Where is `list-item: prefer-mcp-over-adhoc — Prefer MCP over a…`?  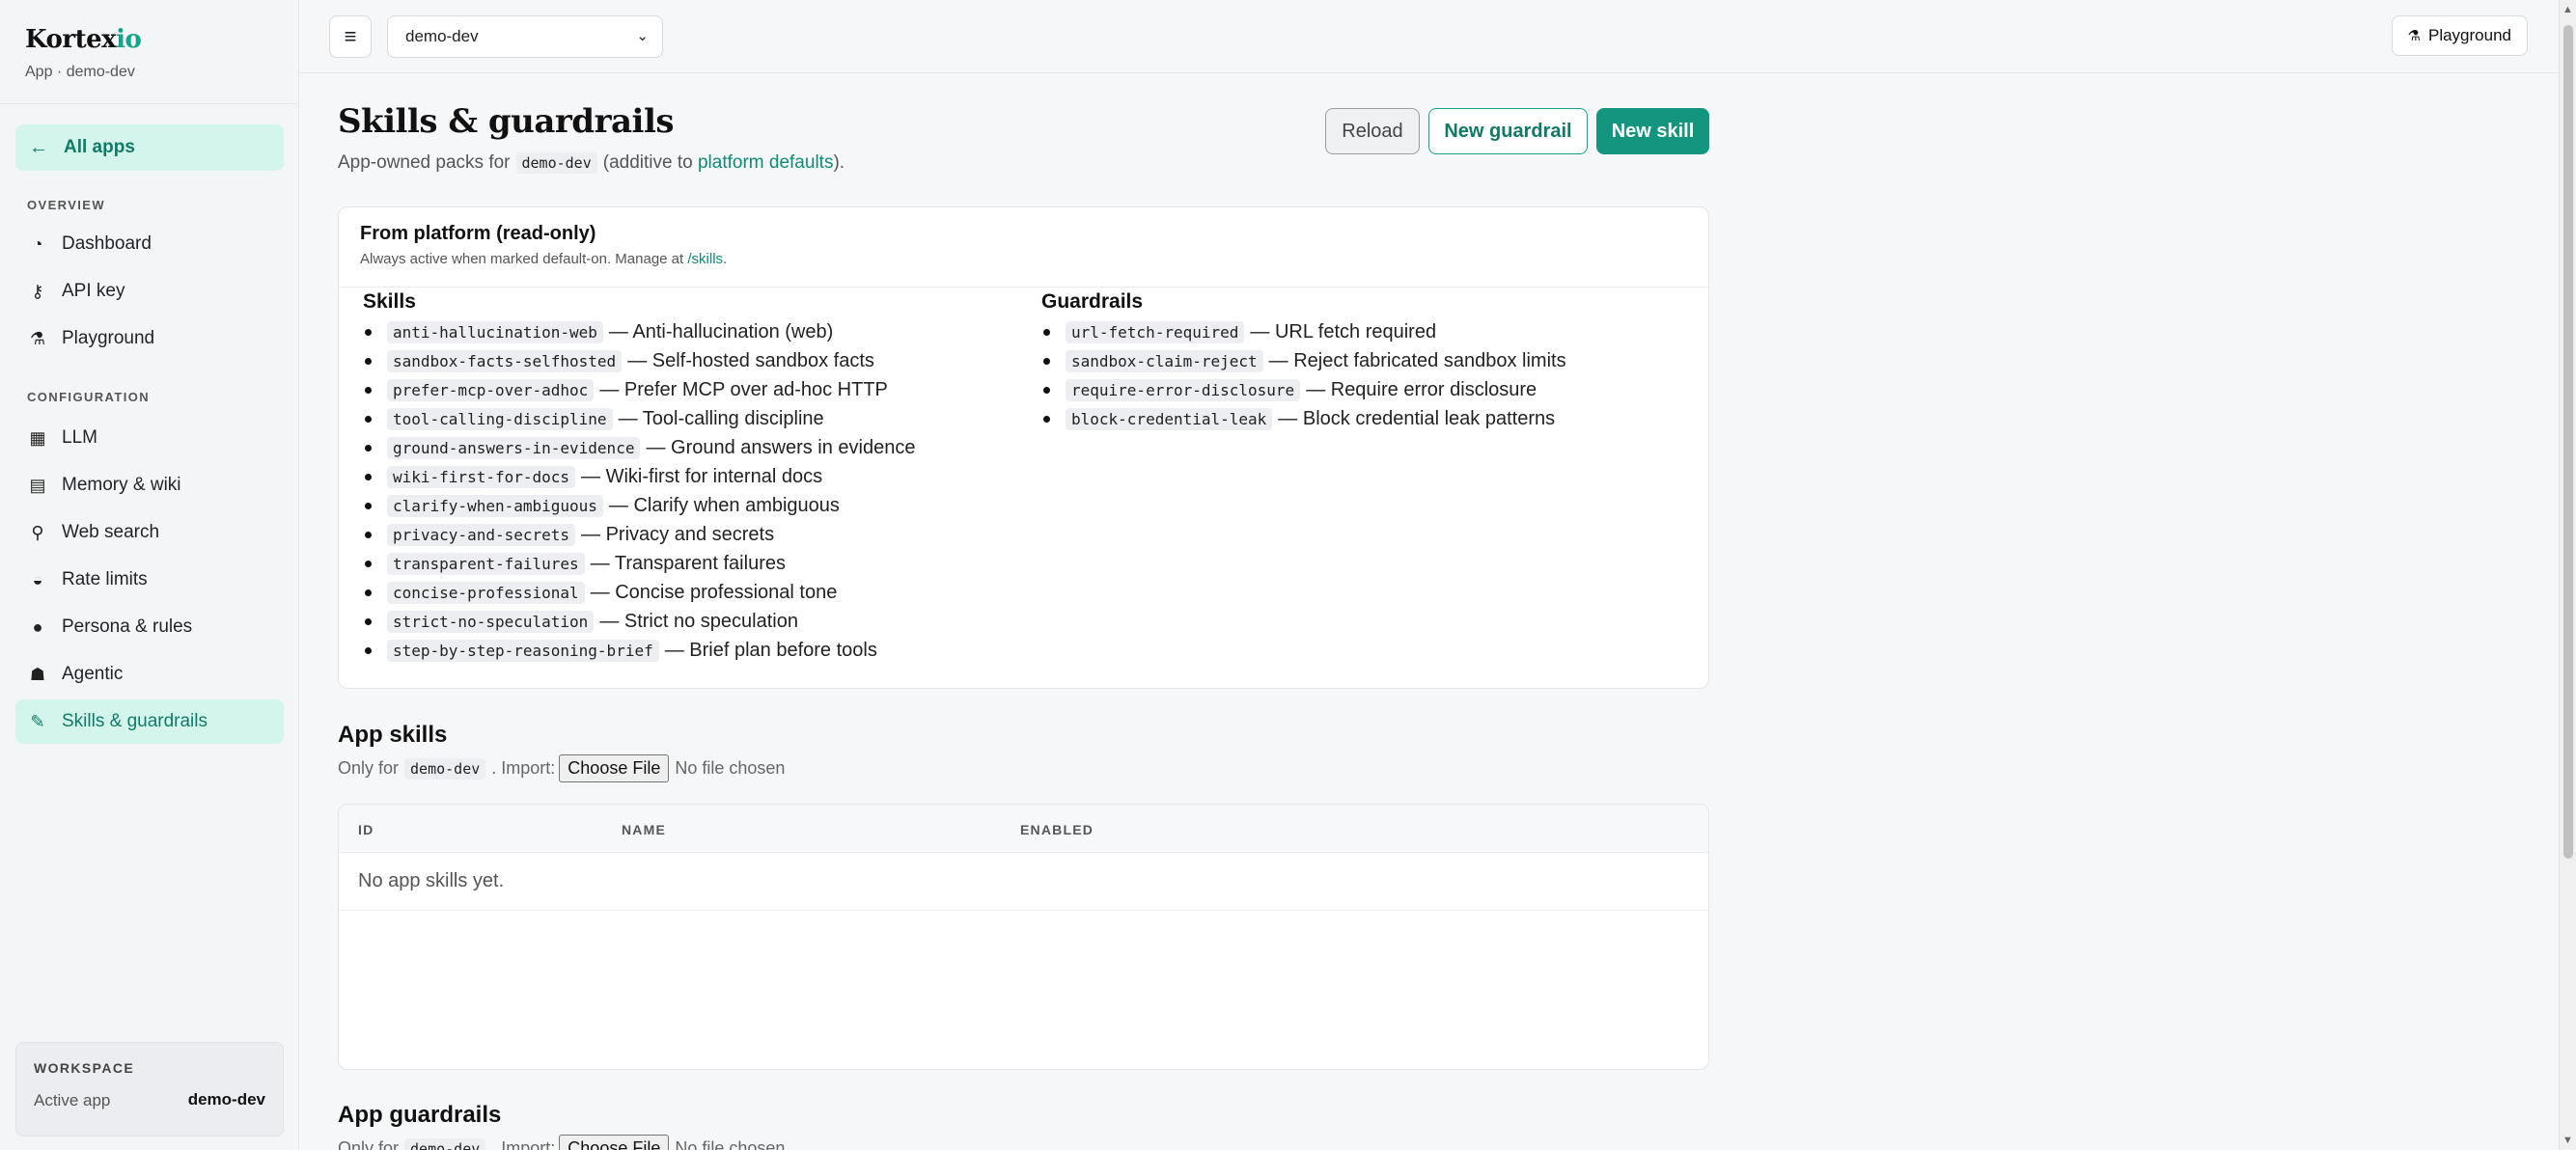 list-item: prefer-mcp-over-adhoc — Prefer MCP over a… is located at coordinates (639, 390).